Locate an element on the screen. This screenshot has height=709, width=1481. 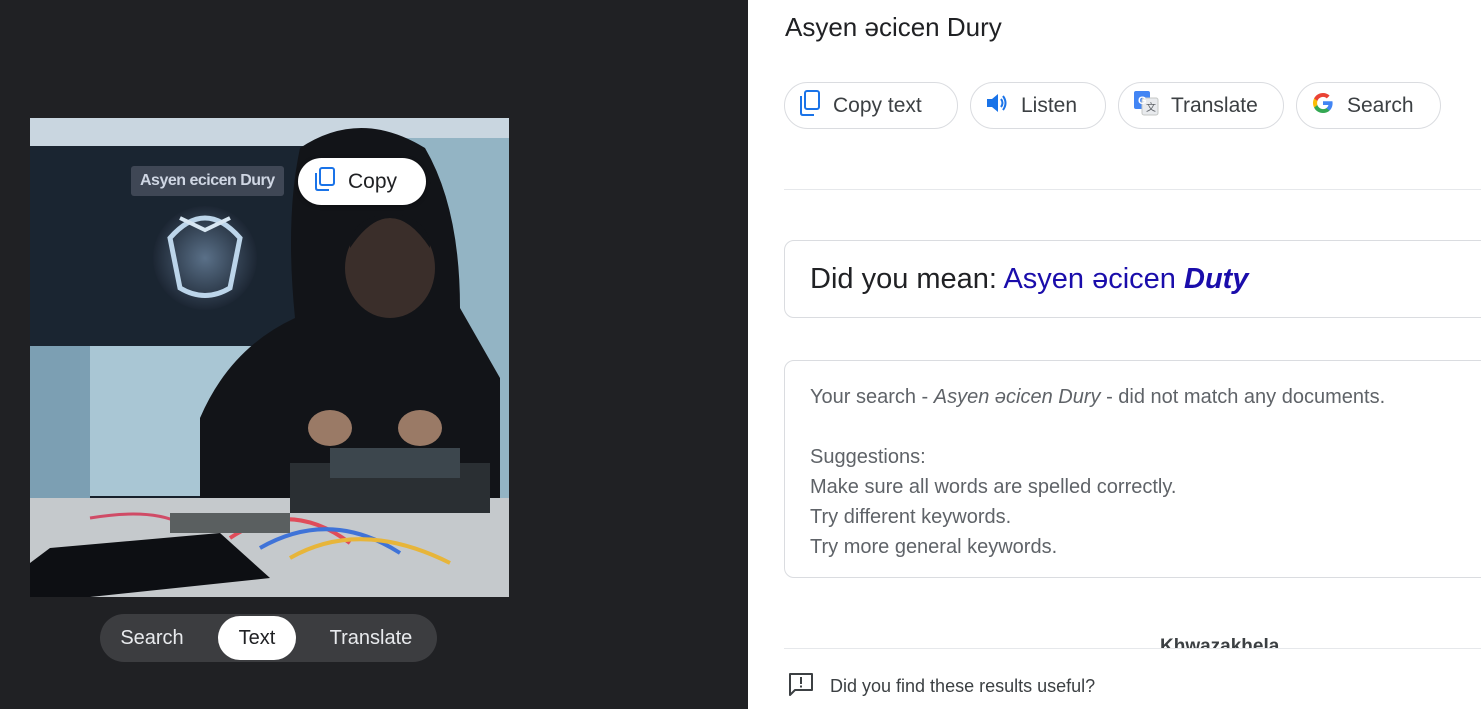
ocr-text-highlight: Asyen ecicen Dury is located at coordinates (207, 181).